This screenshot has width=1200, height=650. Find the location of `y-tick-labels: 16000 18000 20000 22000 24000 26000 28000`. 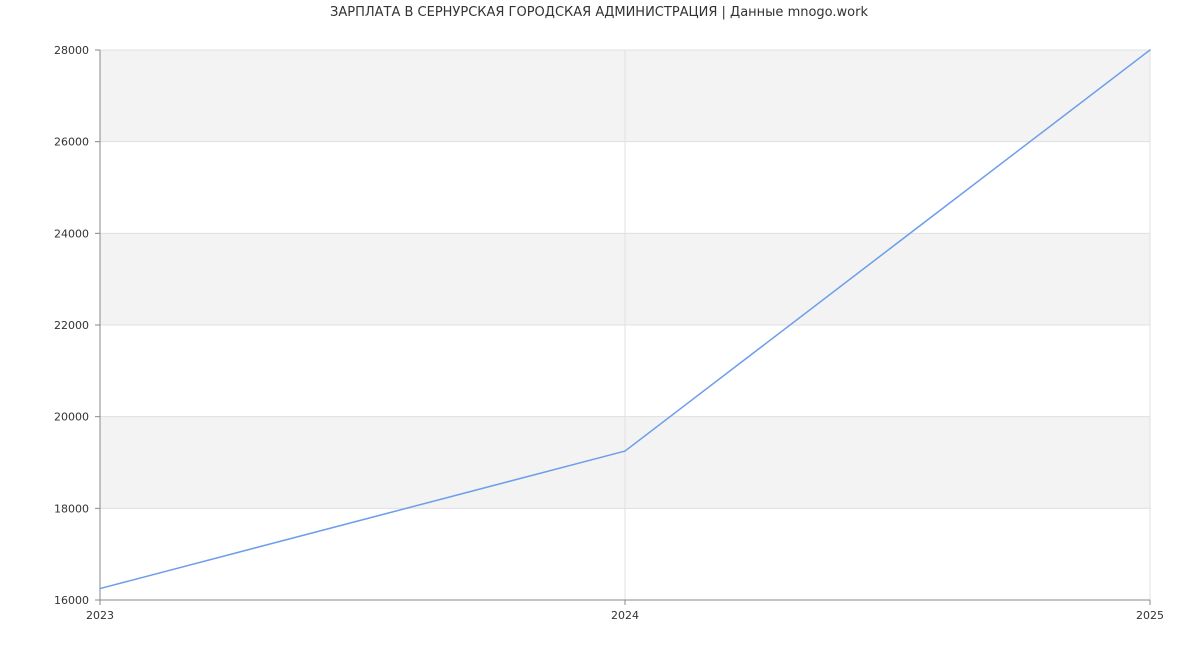

y-tick-labels: 16000 18000 20000 22000 24000 26000 28000 is located at coordinates (71, 325).